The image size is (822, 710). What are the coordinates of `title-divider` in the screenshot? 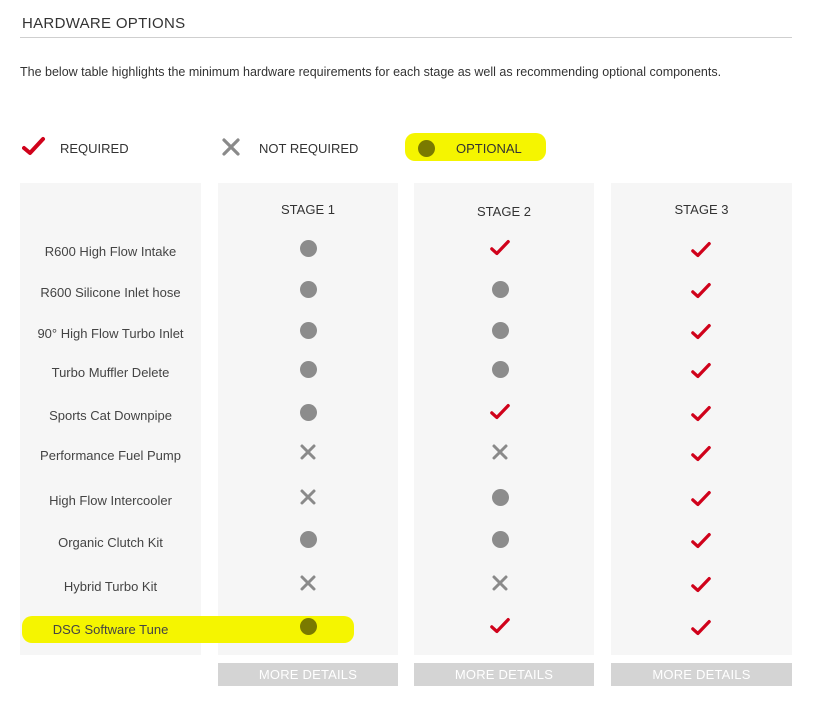 It's located at (406, 37).